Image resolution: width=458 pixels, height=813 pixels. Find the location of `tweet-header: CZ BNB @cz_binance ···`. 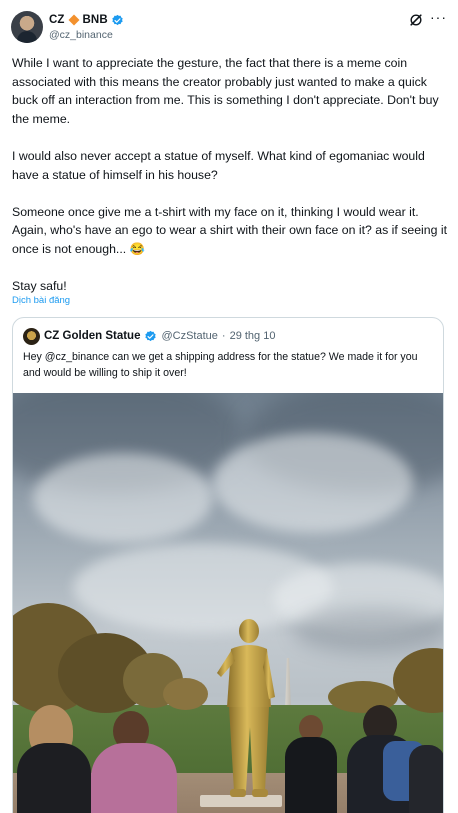

tweet-header: CZ BNB @cz_binance ··· is located at coordinates (229, 23).